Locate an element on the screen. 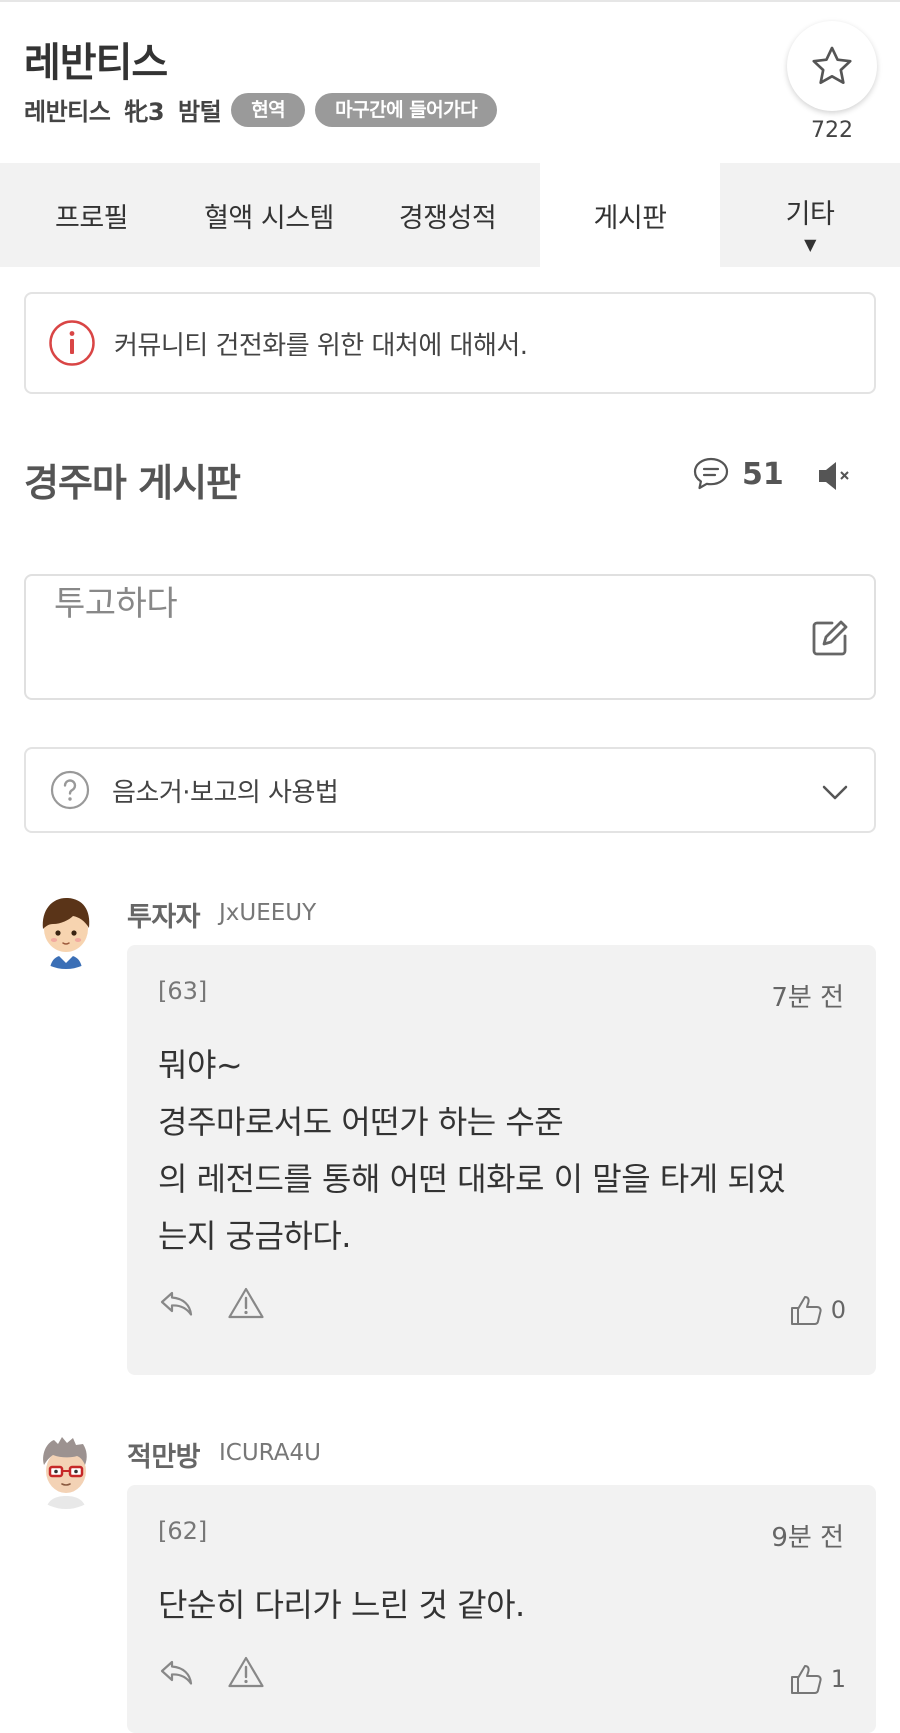 The height and width of the screenshot is (1733, 900). star-icon is located at coordinates (832, 65).